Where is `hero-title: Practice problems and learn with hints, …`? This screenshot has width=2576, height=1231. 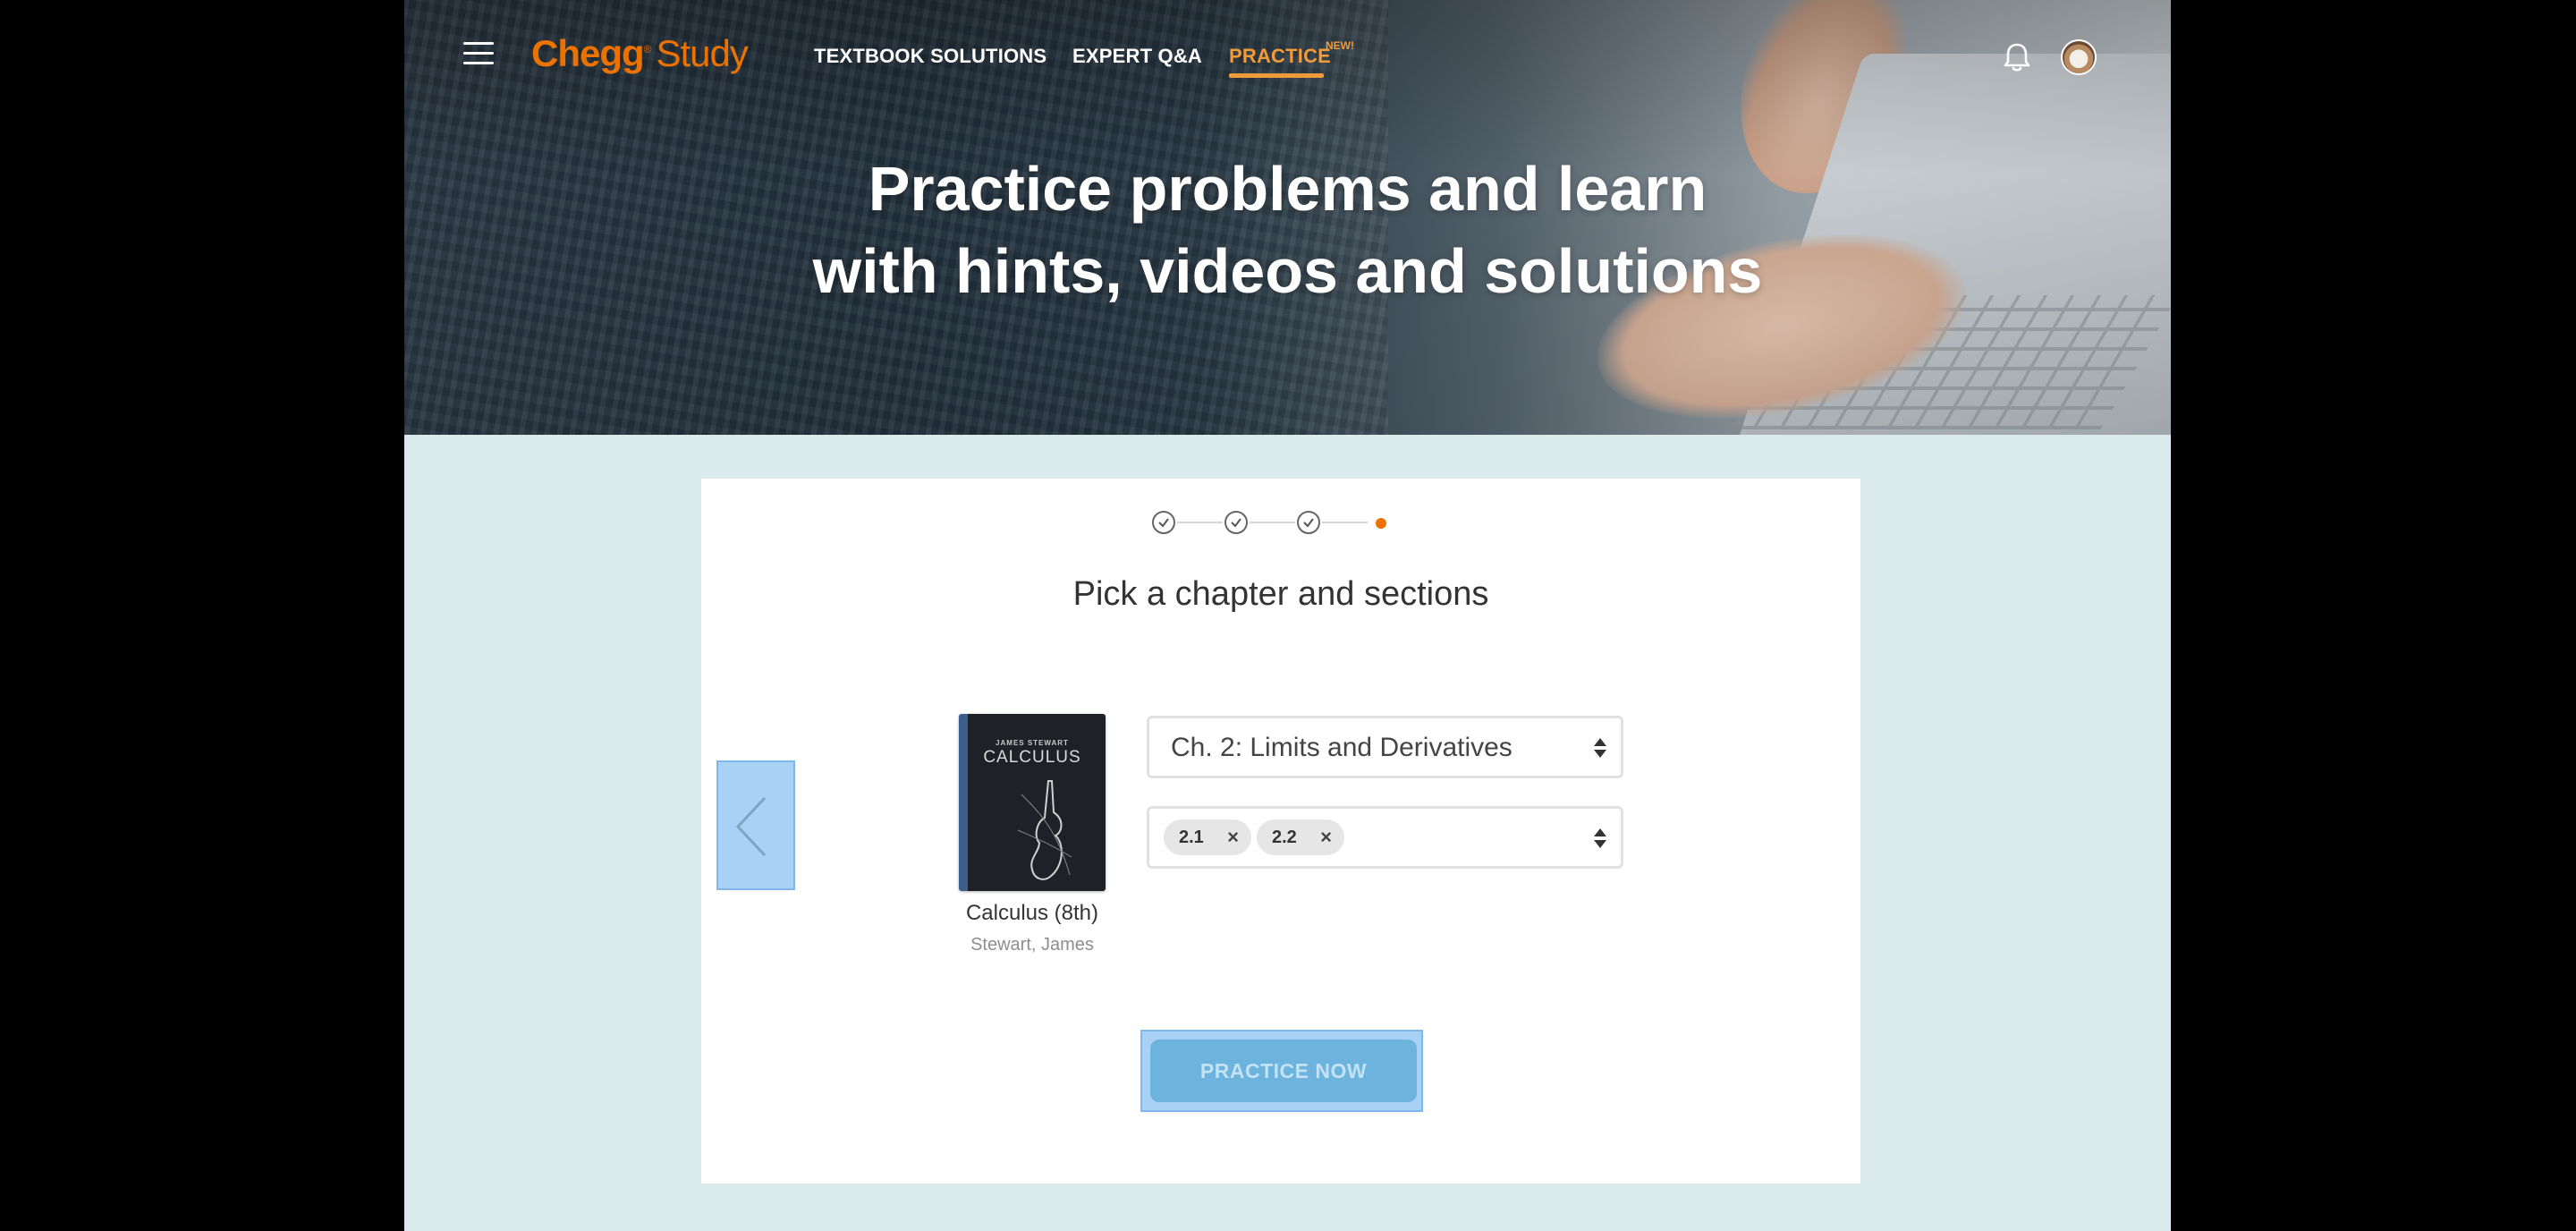
hero-title: Practice problems and learn with hints, … is located at coordinates (1287, 230).